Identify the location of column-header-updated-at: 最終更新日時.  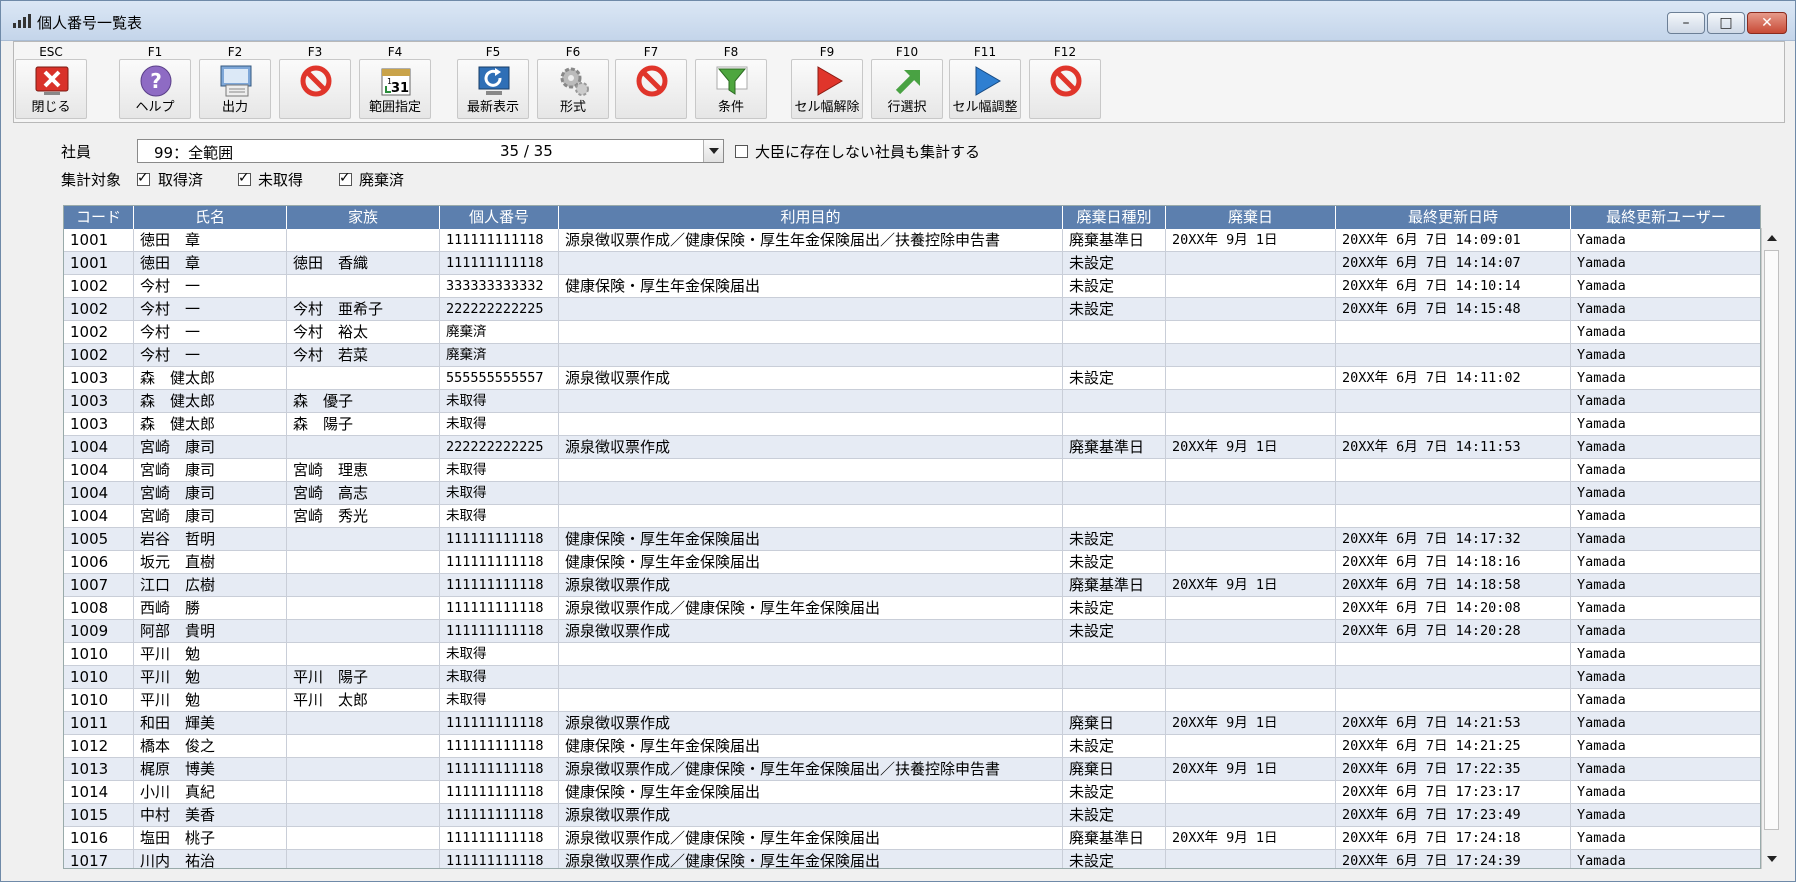
(1453, 217).